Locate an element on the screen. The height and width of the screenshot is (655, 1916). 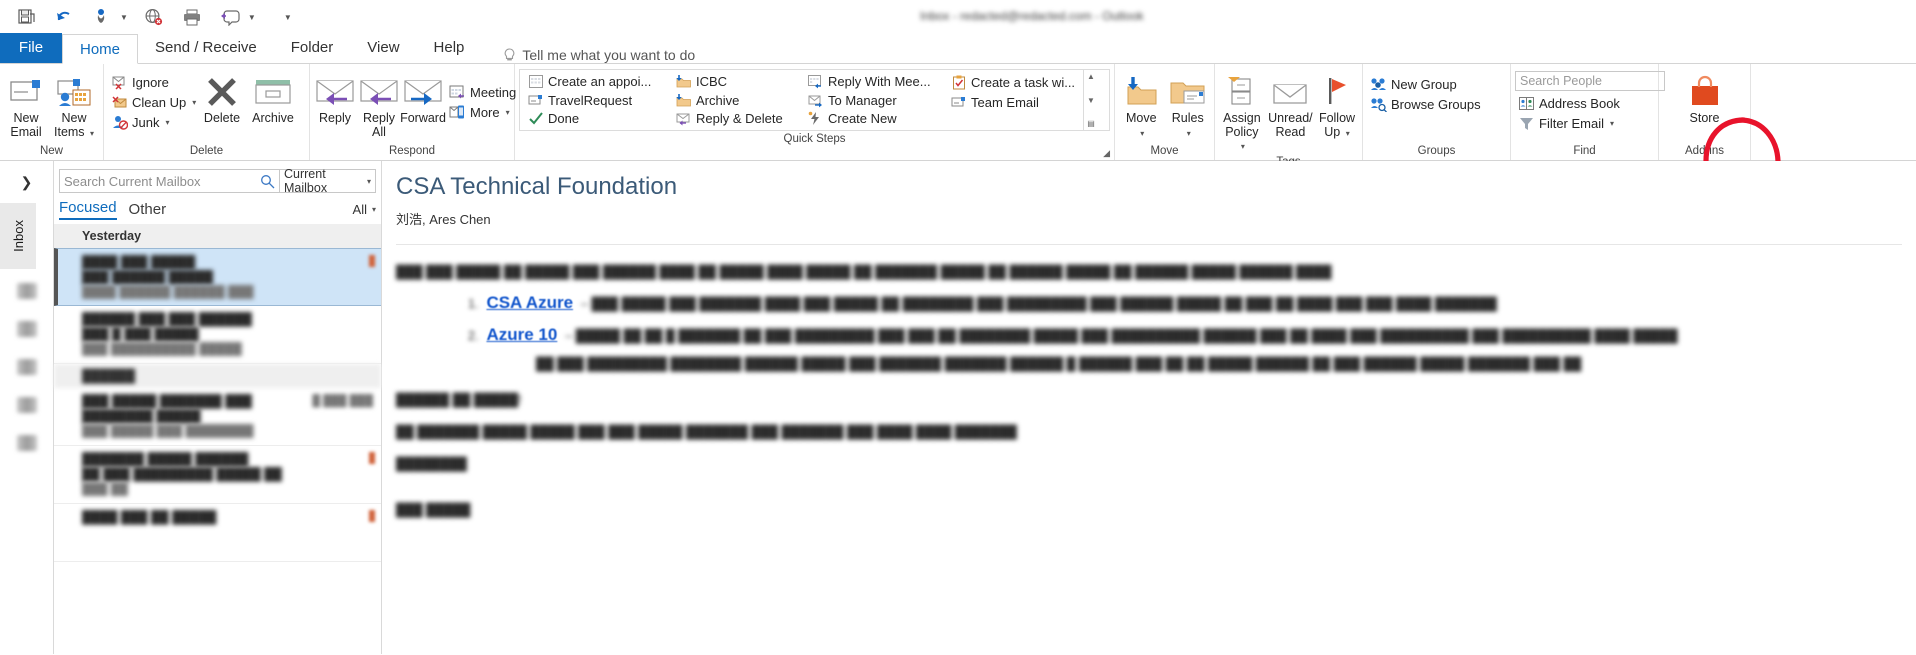
inbox-vertical-tab: Inbox is located at coordinates (18, 236).